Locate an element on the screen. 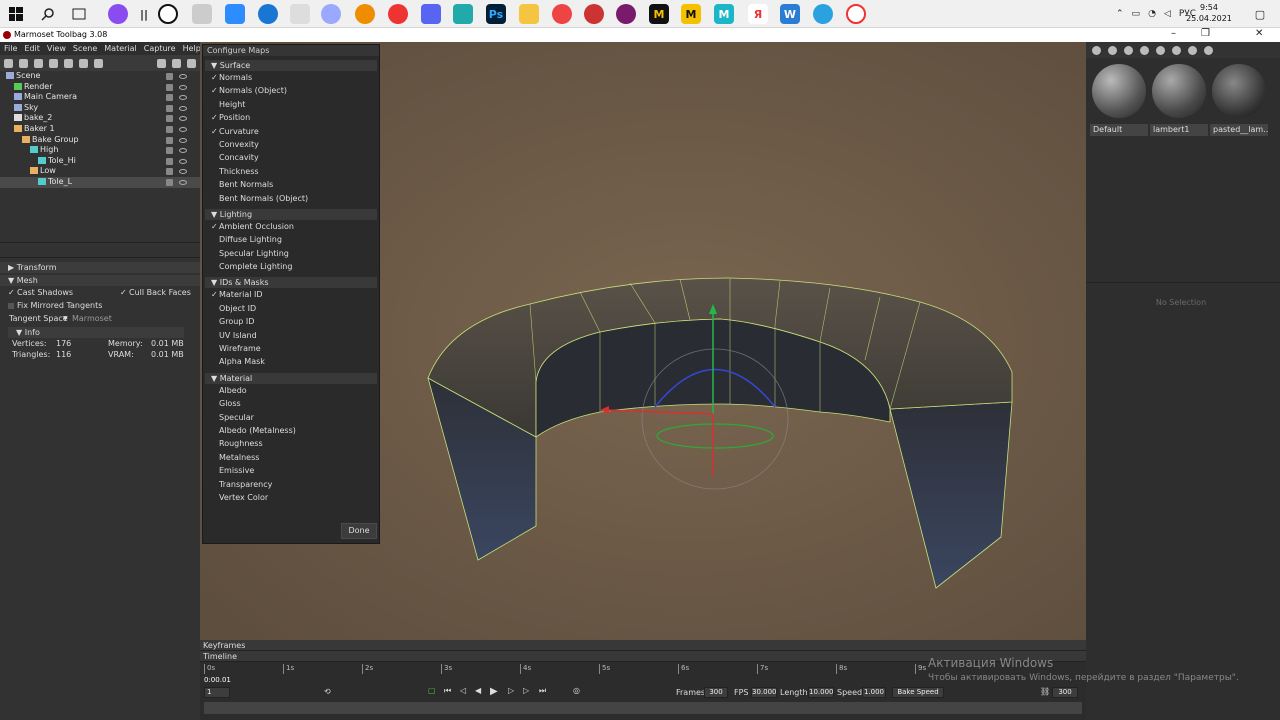  app-m-black-icon: M is located at coordinates (659, 14).